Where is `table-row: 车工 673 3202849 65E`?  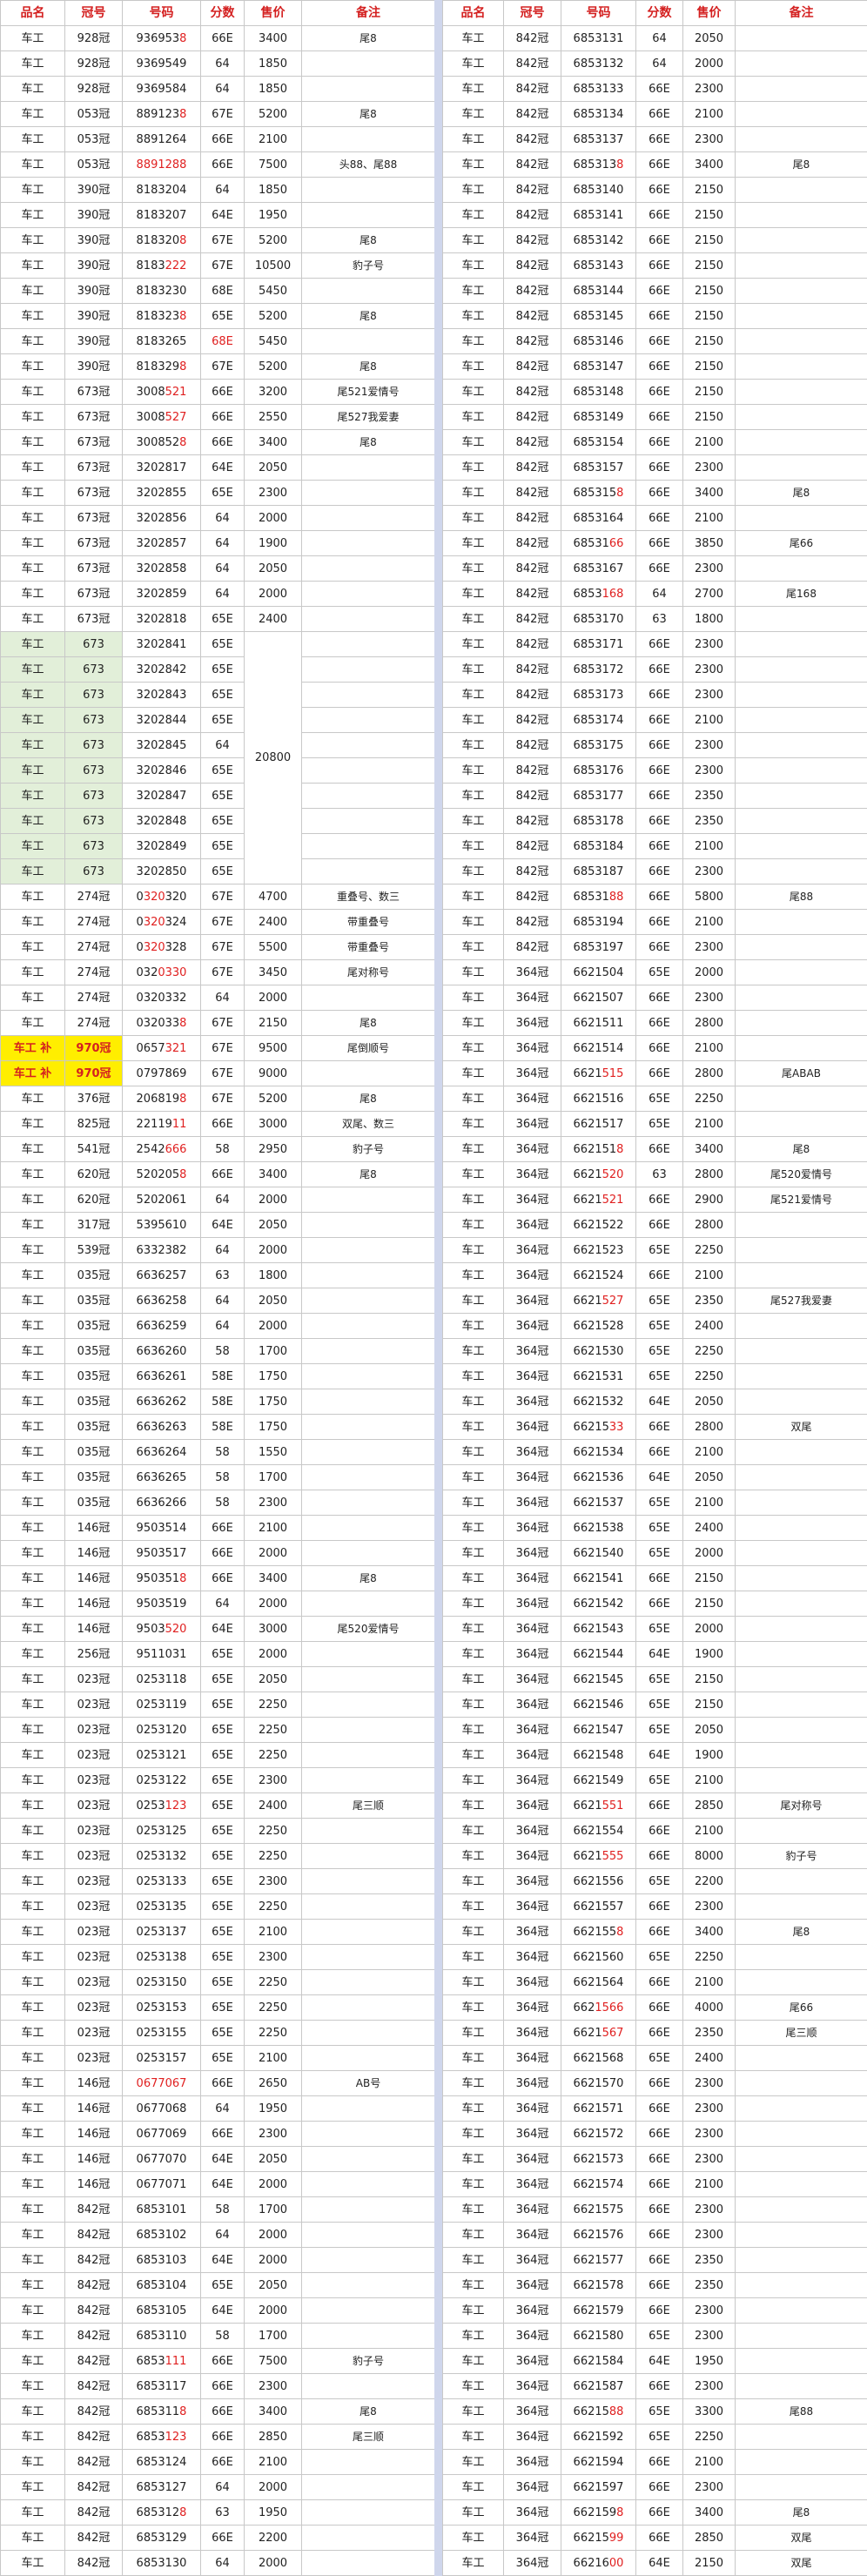
table-row: 车工 673 3202849 65E is located at coordinates (218, 846).